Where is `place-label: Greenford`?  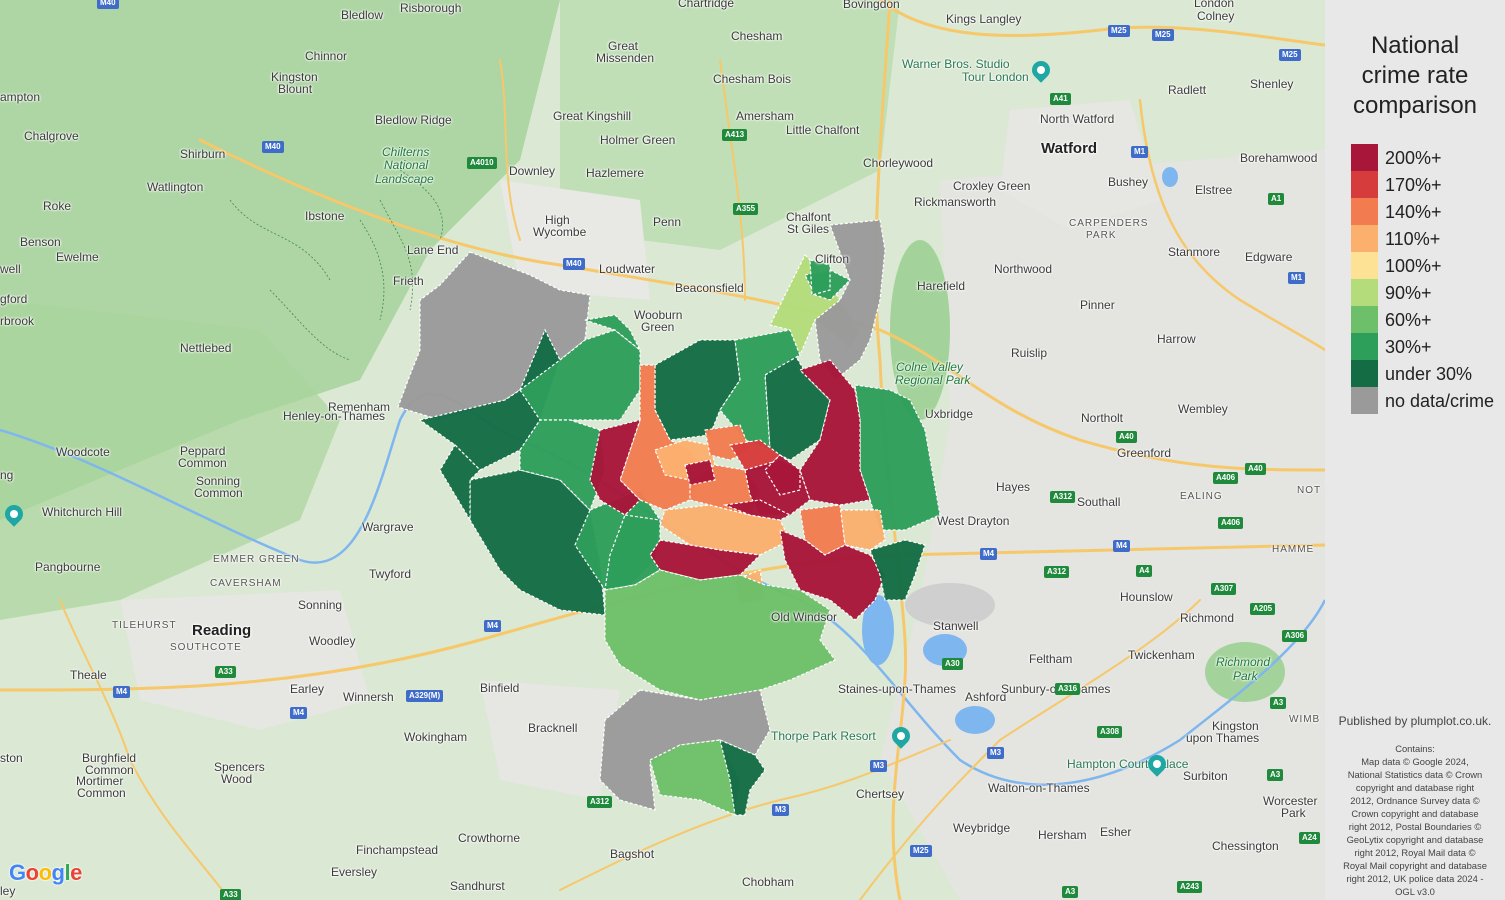 place-label: Greenford is located at coordinates (1144, 453).